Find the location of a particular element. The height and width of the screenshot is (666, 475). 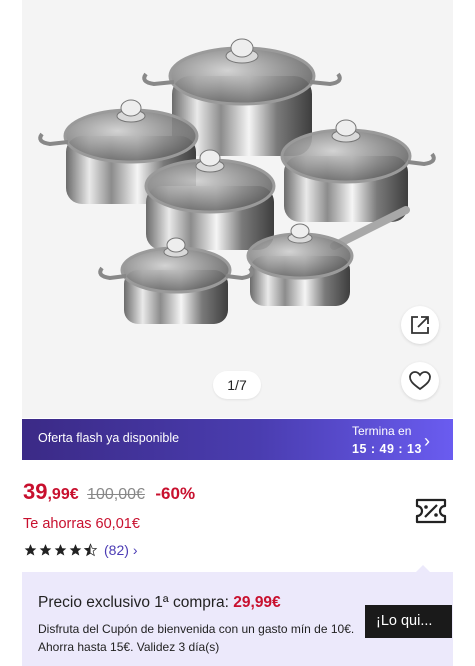

promo-pointer is located at coordinates (423, 568).